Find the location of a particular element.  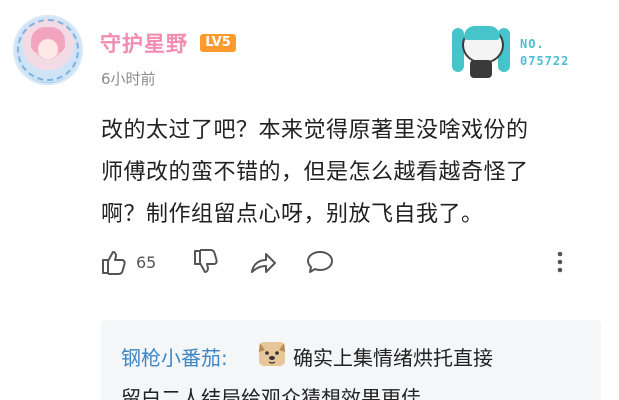

avatar is located at coordinates (48, 50).